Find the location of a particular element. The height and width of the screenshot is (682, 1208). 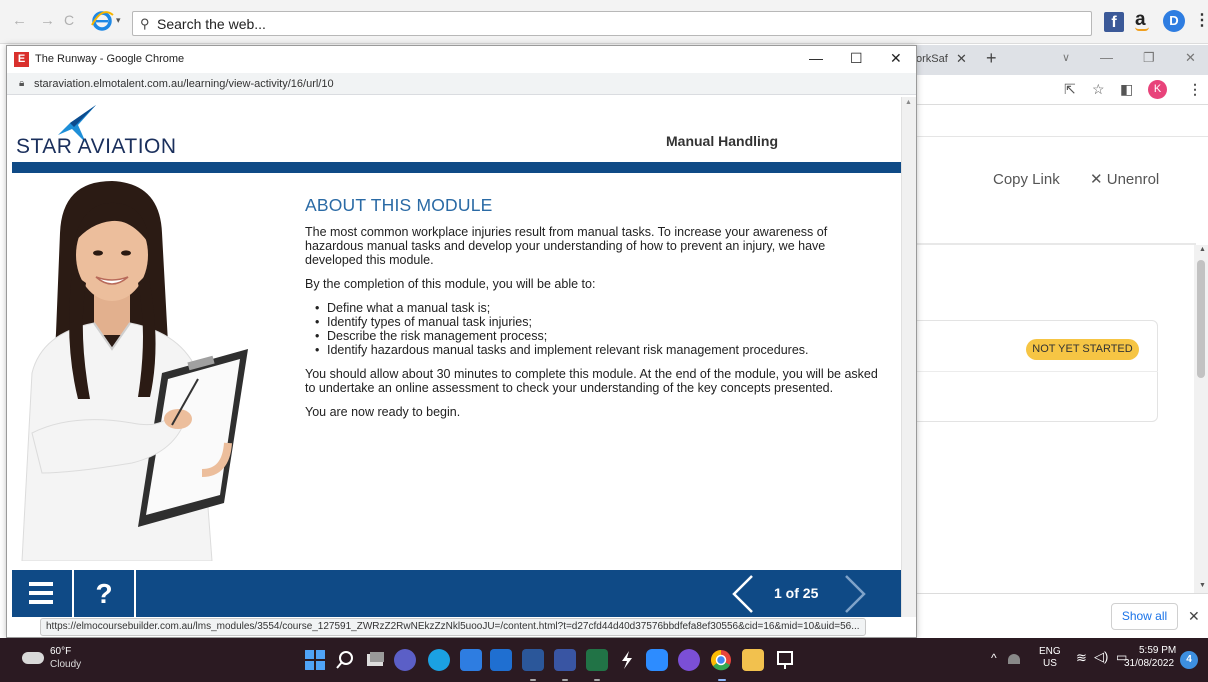

popup-title: The Runway - Google Chrome is located at coordinates (110, 59).